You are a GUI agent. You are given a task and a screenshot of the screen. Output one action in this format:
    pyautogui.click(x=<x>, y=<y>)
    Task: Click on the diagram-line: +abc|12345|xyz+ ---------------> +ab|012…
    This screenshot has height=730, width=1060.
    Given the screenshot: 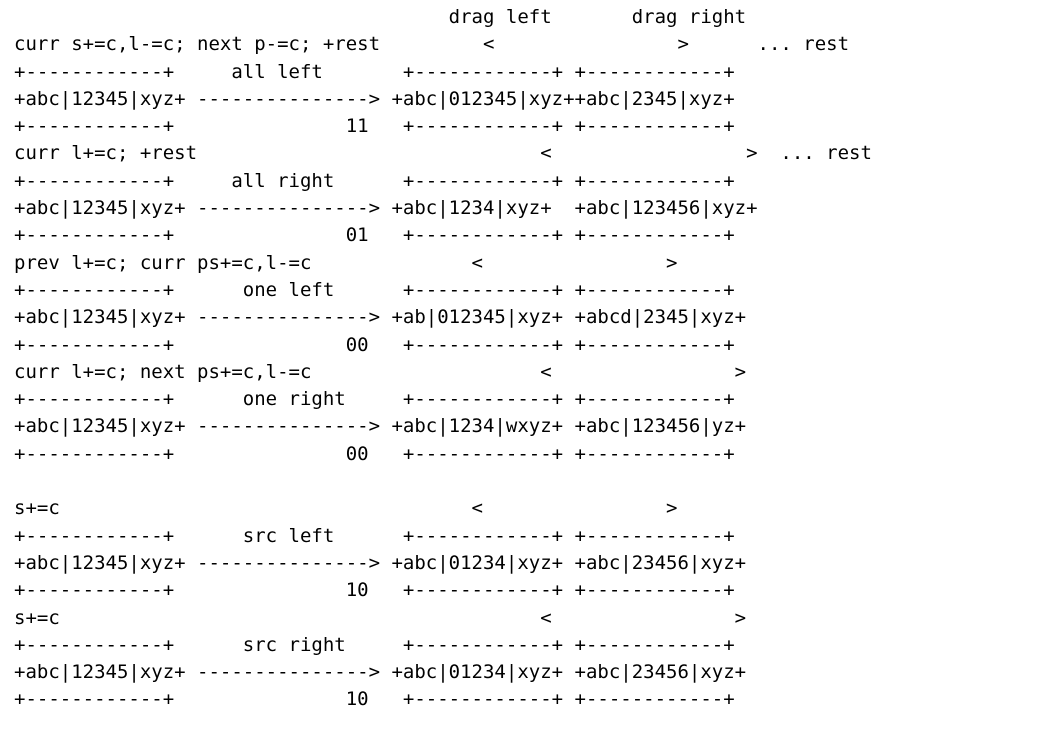 What is the action you would take?
    pyautogui.click(x=380, y=317)
    